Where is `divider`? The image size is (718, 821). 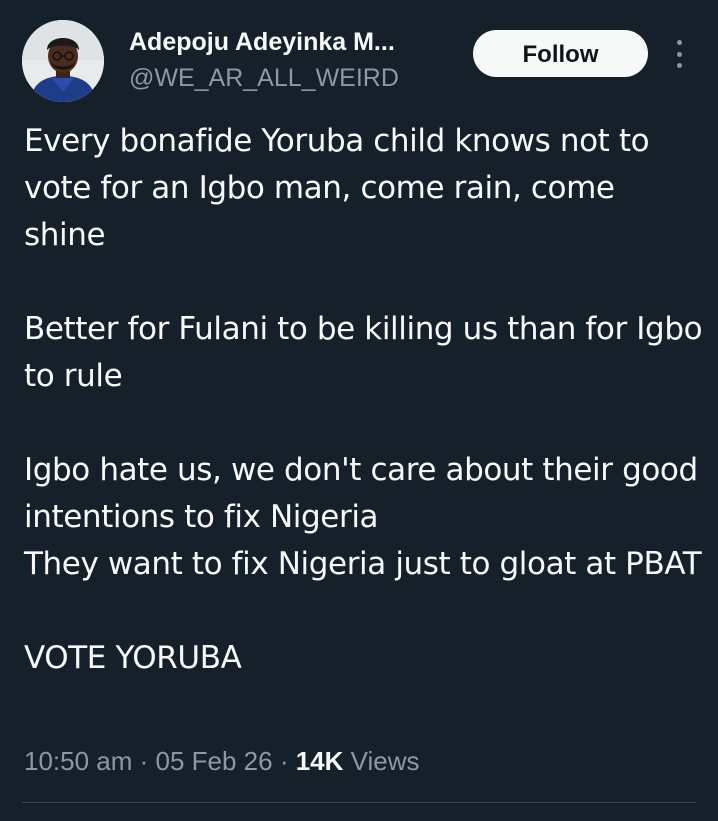
divider is located at coordinates (359, 802).